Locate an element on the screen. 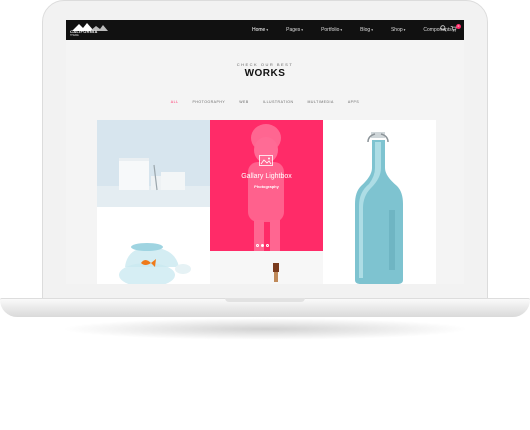  search-icon is located at coordinates (444, 29).